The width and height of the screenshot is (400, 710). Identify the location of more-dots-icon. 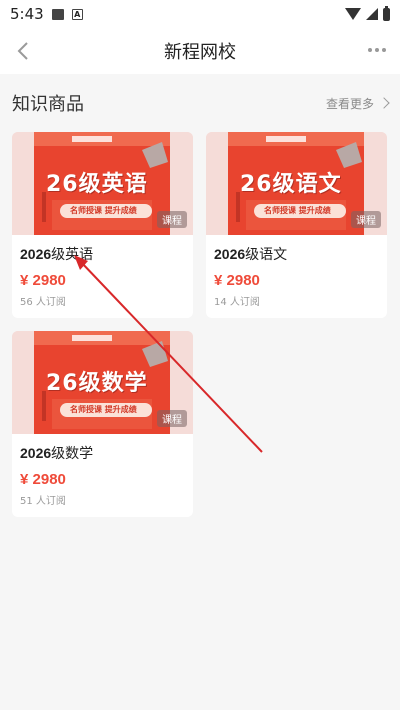
(377, 50).